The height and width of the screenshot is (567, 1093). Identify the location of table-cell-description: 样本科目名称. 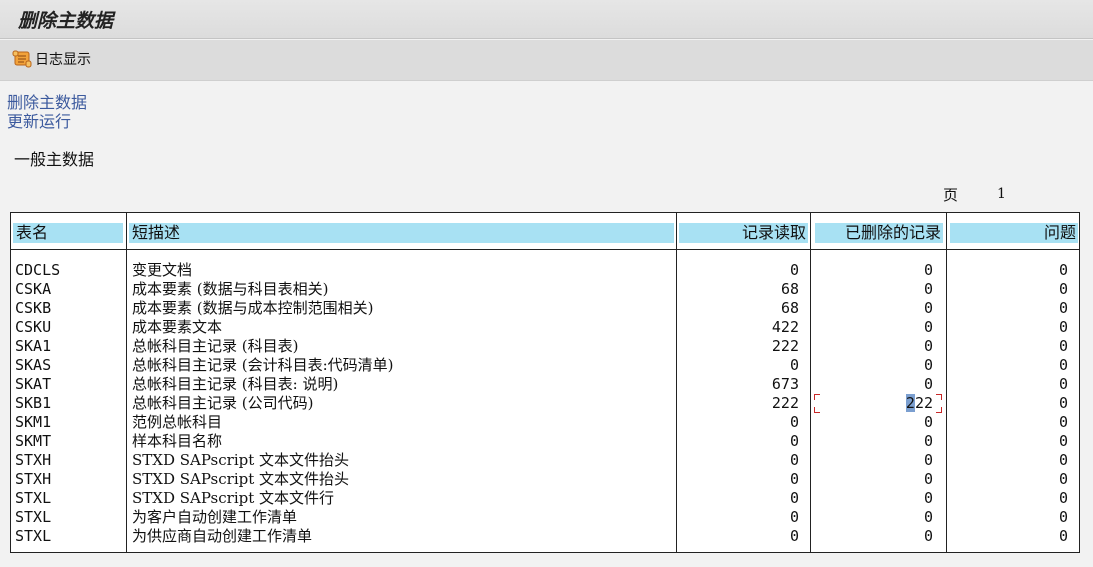
(177, 441).